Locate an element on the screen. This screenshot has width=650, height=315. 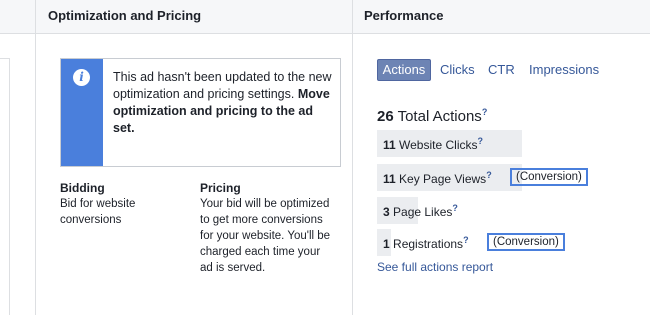
action-count: 1 is located at coordinates (386, 244).